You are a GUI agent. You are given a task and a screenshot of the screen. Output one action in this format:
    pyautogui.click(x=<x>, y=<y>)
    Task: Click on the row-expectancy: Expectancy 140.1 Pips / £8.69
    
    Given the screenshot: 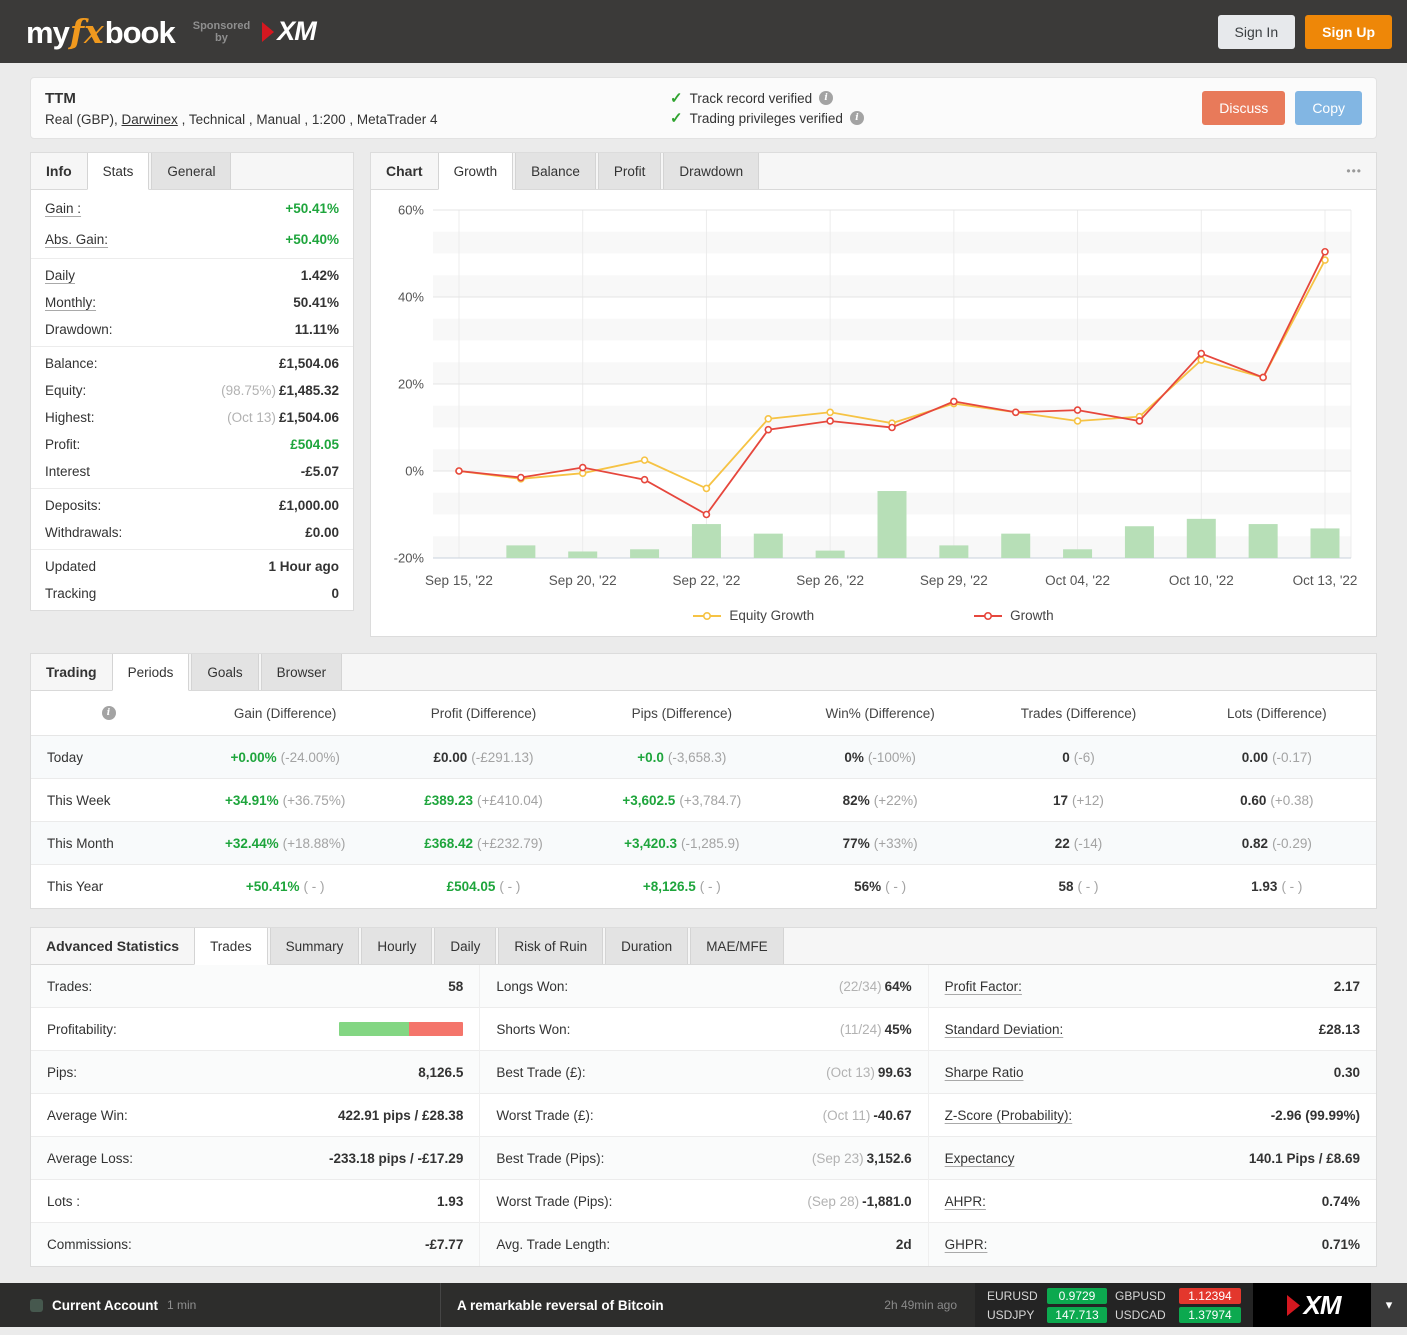 What is the action you would take?
    pyautogui.click(x=1152, y=1158)
    